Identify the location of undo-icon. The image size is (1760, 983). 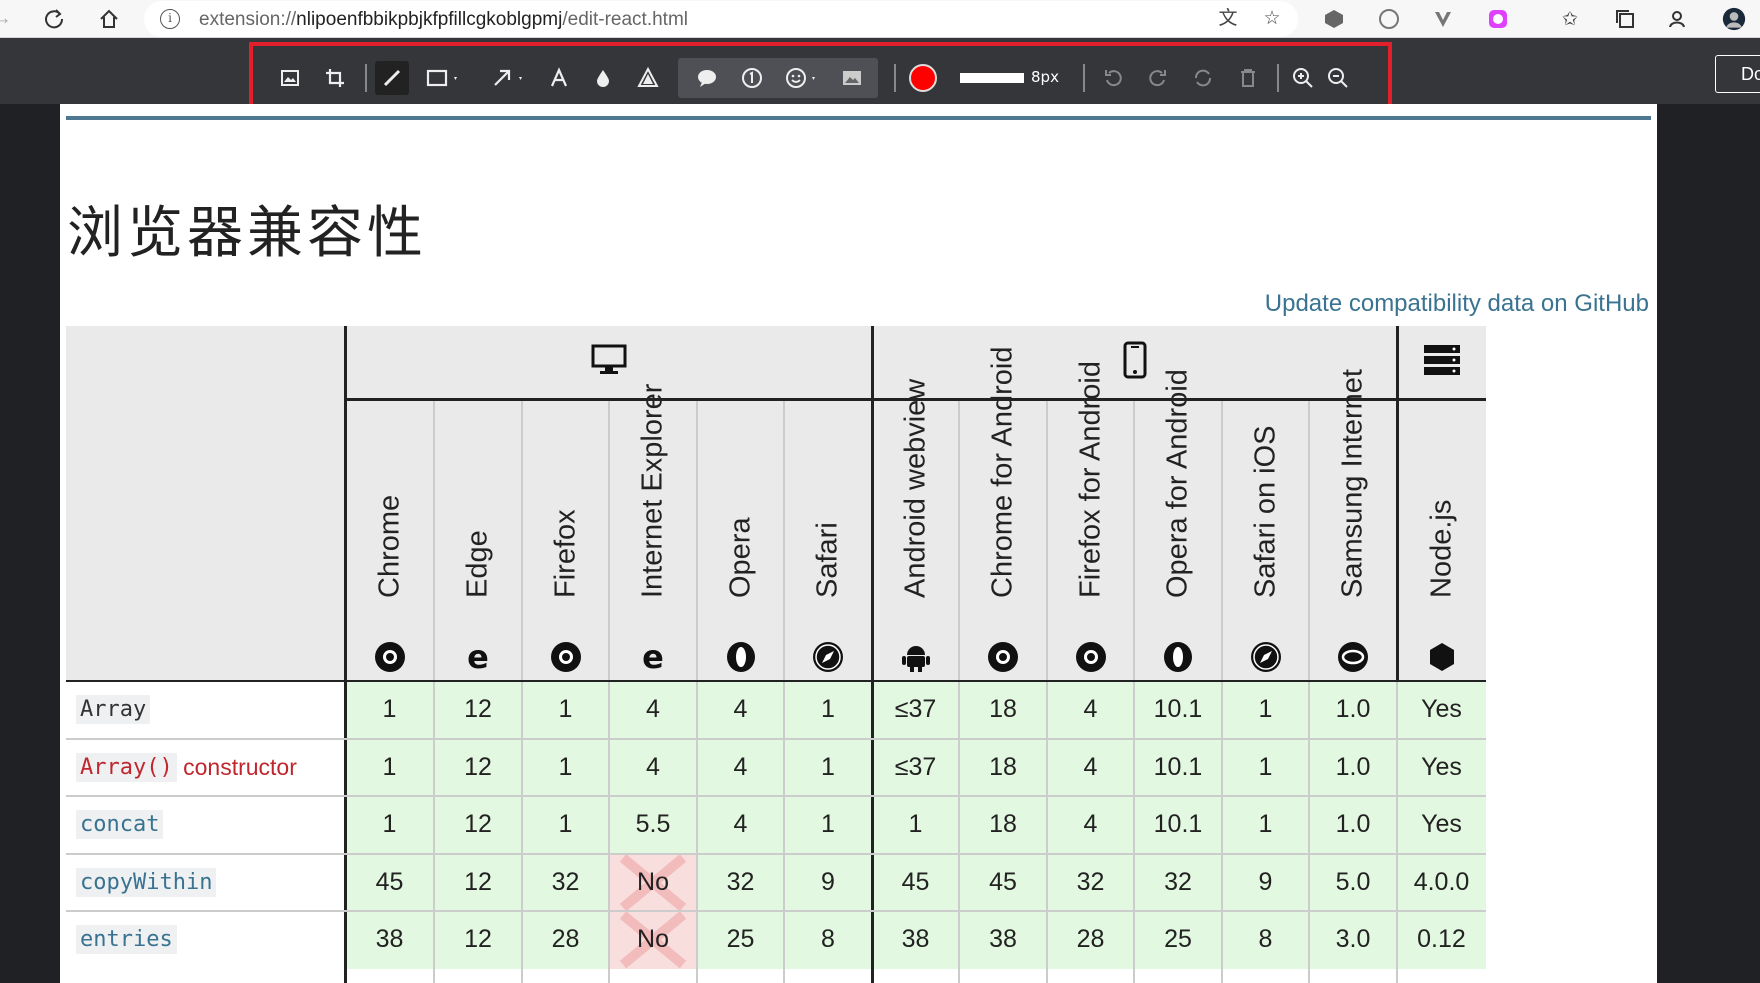
(1113, 78).